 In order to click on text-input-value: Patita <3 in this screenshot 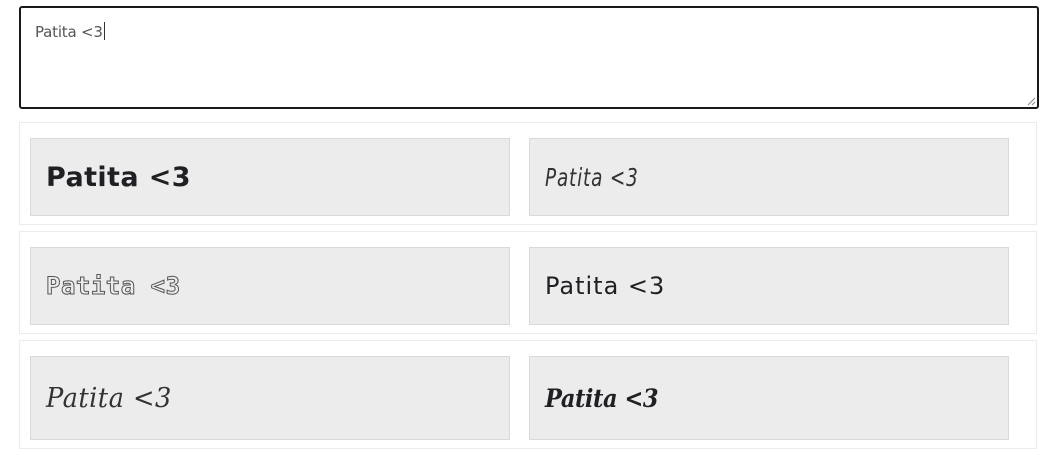, I will do `click(70, 31)`.